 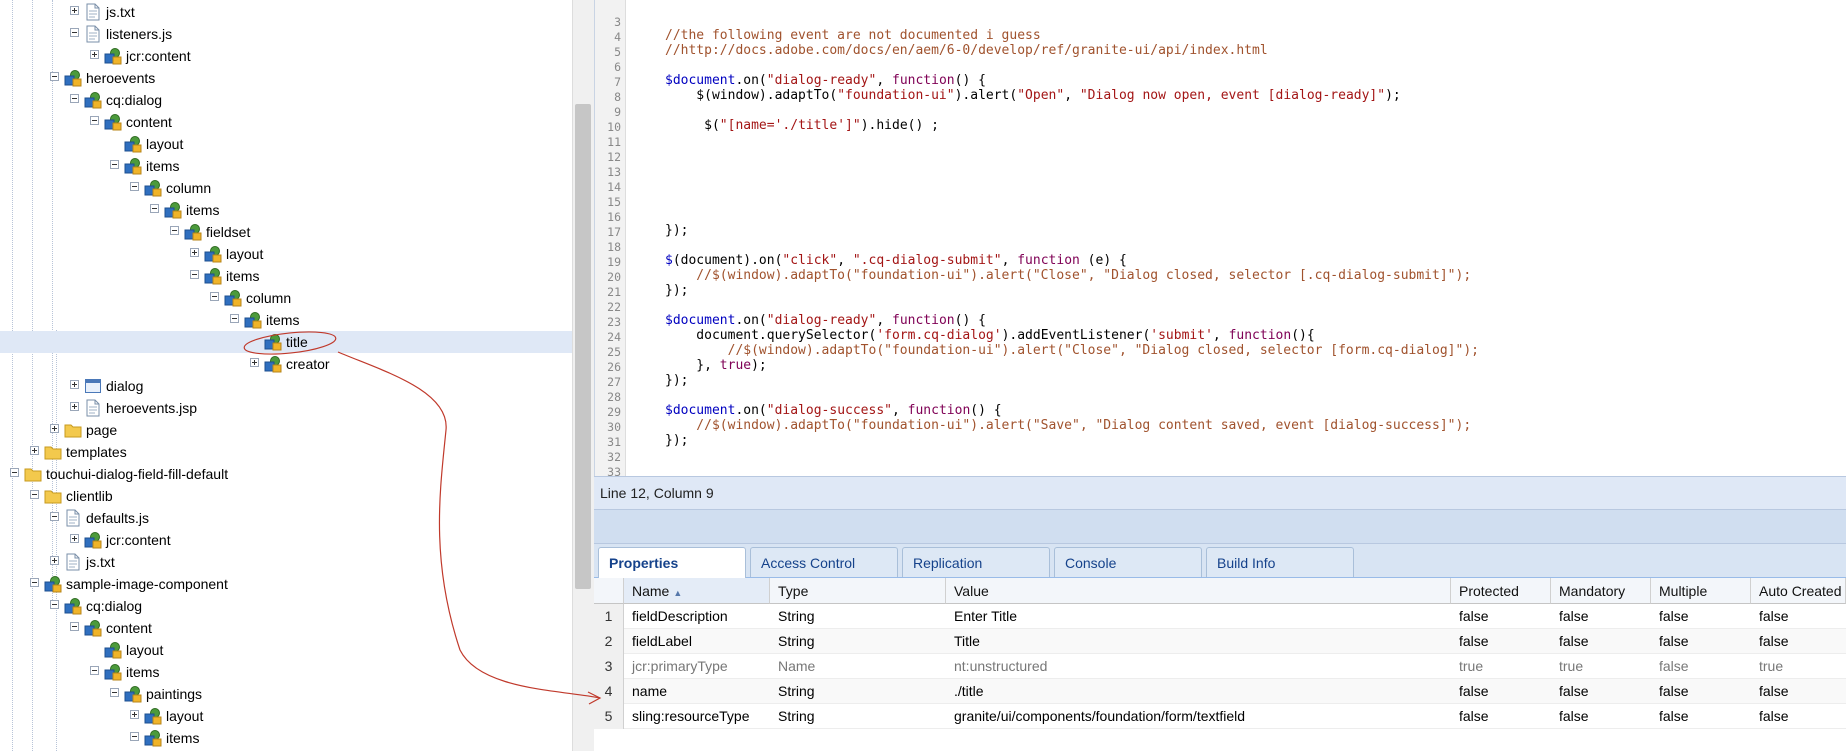 What do you see at coordinates (1471, 666) in the screenshot?
I see `cell-protected: true` at bounding box center [1471, 666].